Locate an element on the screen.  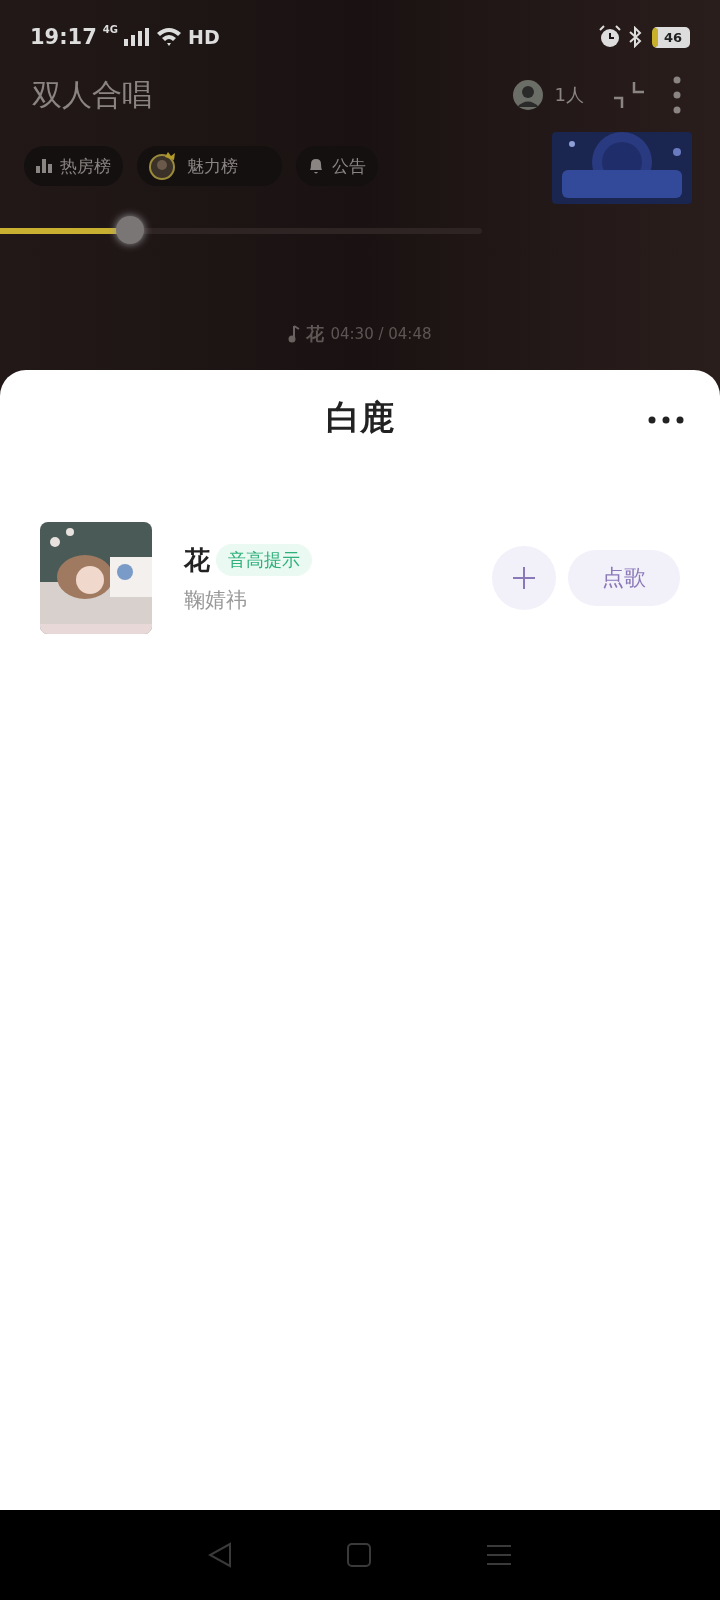
progress-thumb is located at coordinates (130, 230).